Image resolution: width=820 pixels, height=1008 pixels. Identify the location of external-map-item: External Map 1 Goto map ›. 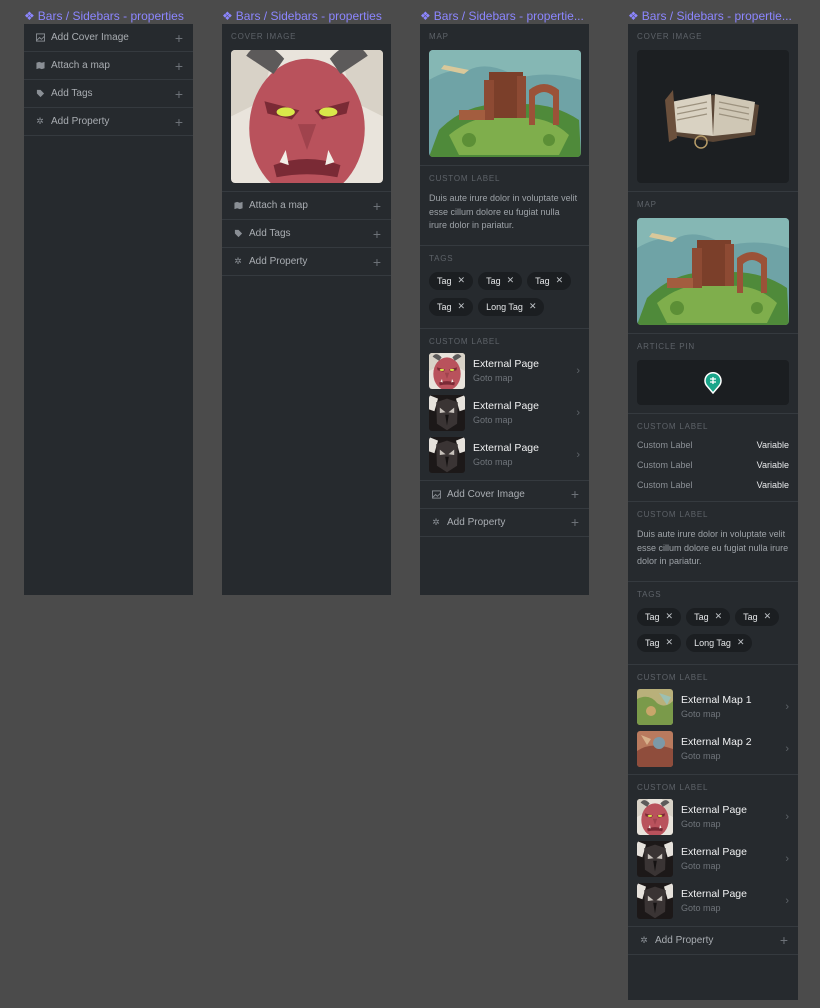
(713, 707).